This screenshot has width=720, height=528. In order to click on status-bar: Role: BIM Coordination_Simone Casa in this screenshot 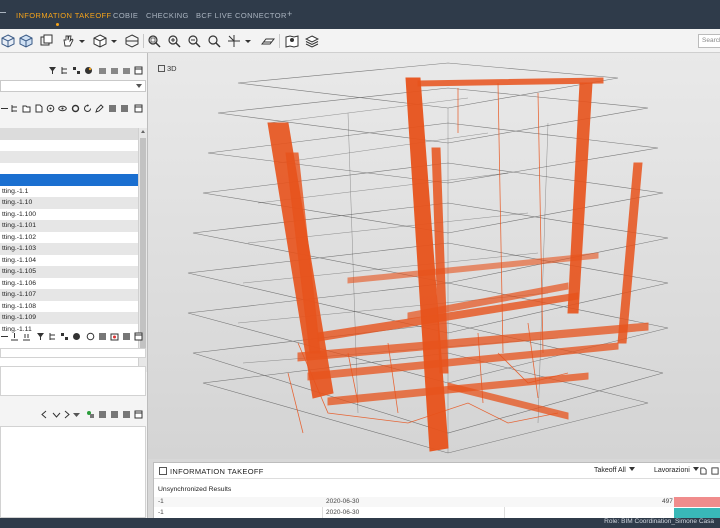, I will do `click(360, 523)`.